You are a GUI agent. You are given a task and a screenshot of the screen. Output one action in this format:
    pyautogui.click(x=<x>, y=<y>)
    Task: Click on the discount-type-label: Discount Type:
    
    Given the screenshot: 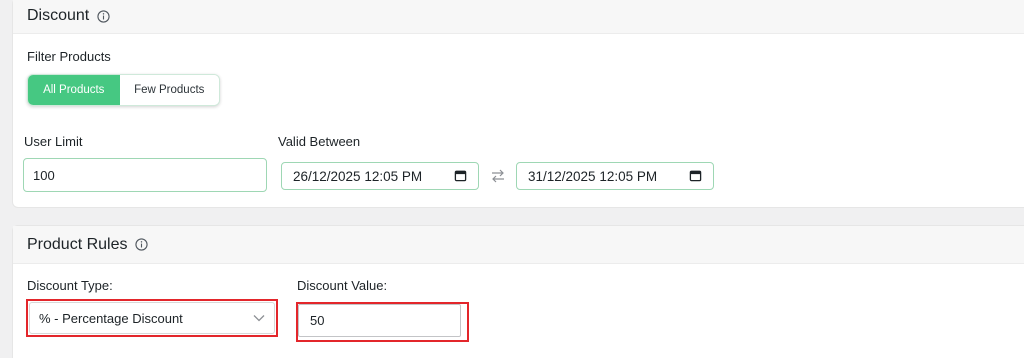 What is the action you would take?
    pyautogui.click(x=70, y=285)
    